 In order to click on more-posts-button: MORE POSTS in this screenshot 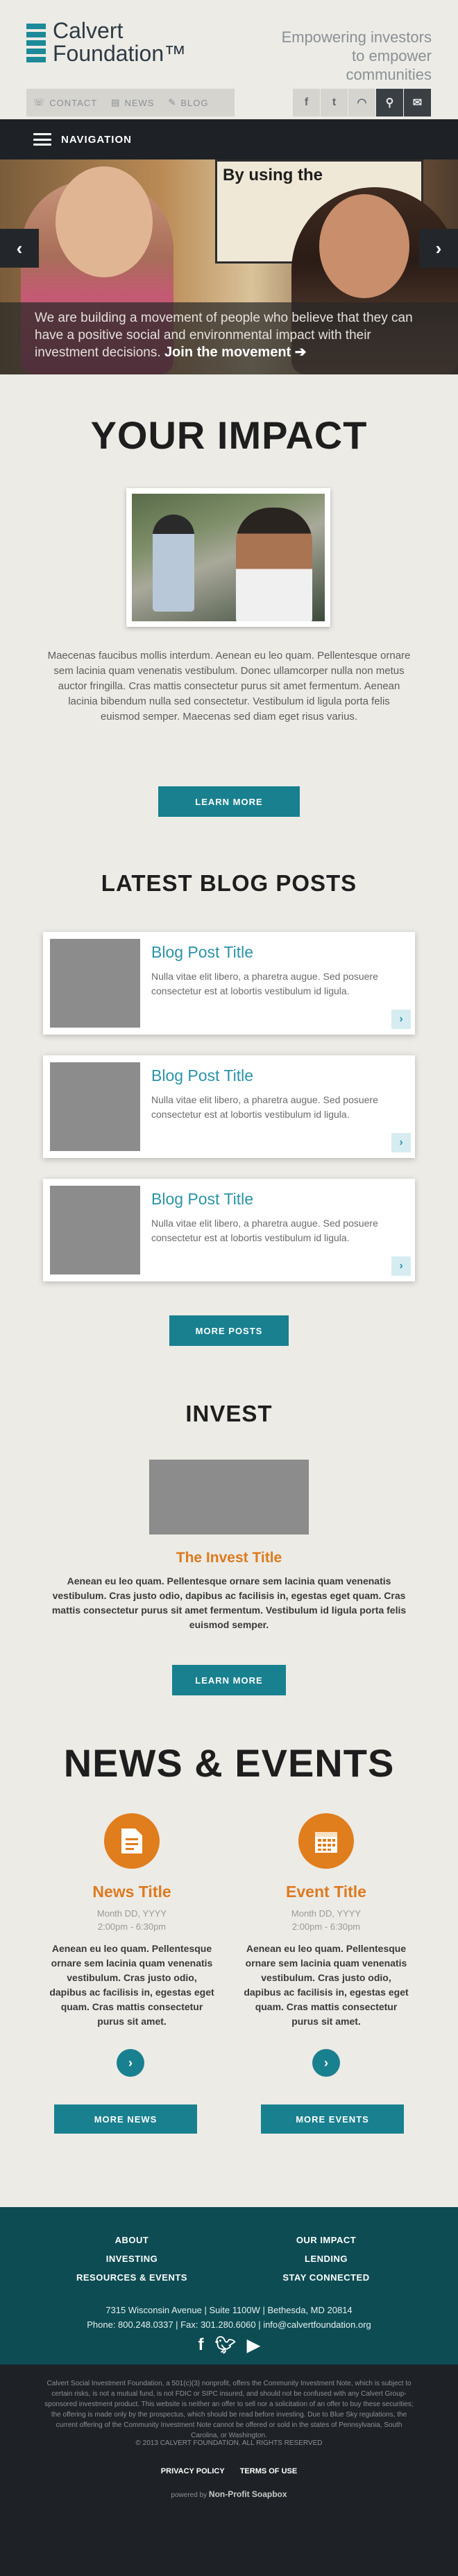, I will do `click(229, 1330)`.